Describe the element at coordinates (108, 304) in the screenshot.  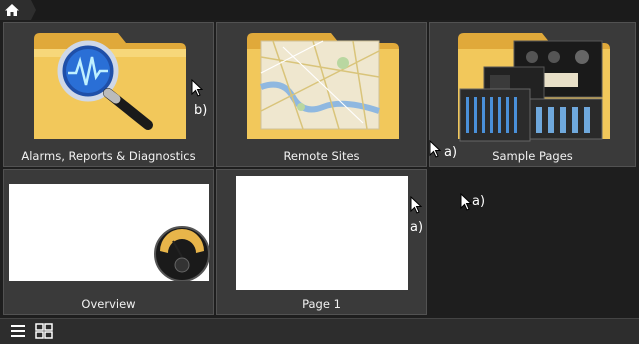
I see `tile-label: Overview` at that location.